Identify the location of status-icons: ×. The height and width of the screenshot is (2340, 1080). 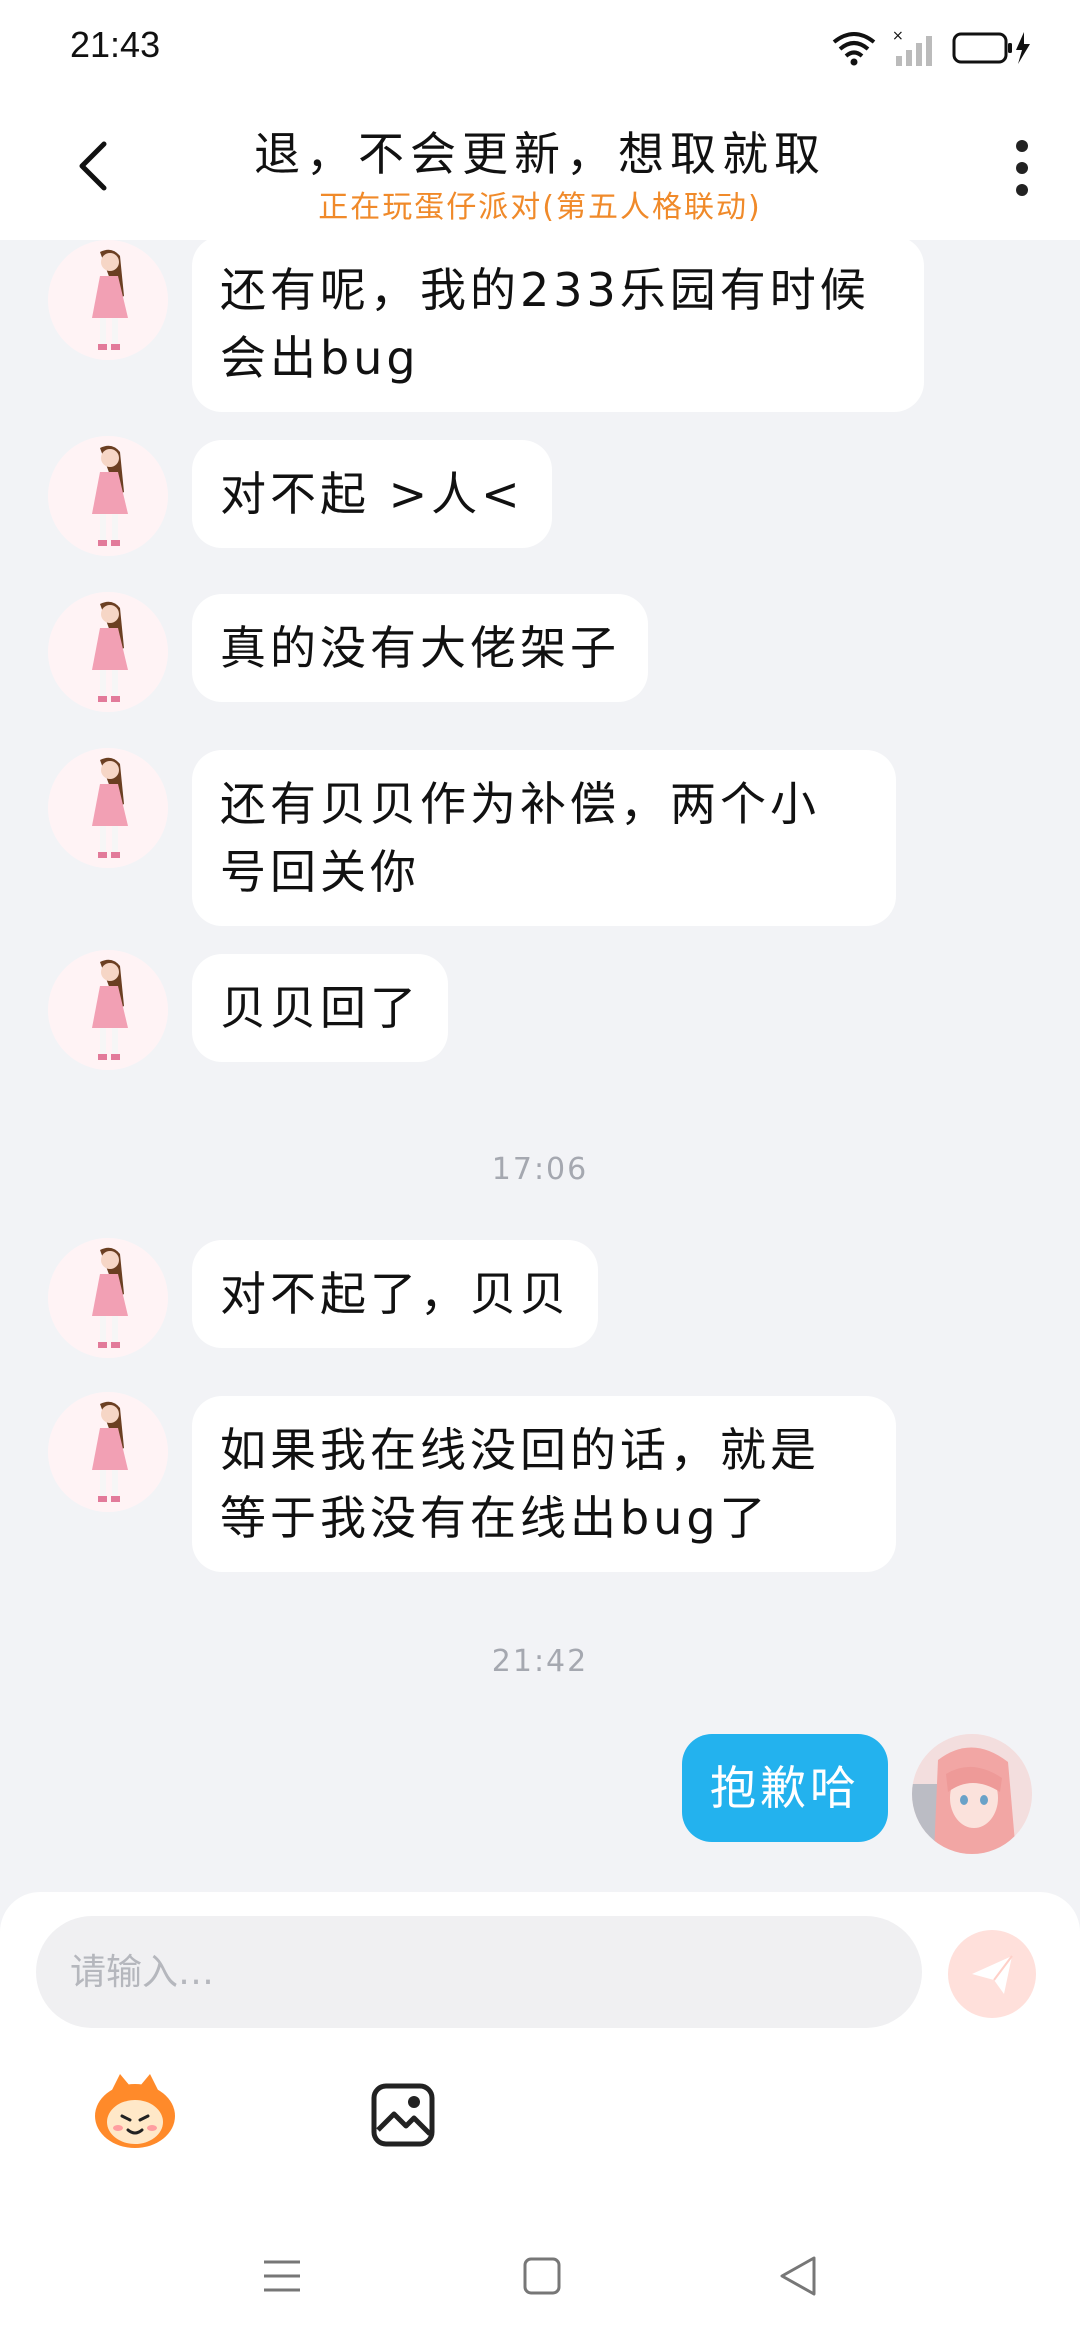
(932, 48).